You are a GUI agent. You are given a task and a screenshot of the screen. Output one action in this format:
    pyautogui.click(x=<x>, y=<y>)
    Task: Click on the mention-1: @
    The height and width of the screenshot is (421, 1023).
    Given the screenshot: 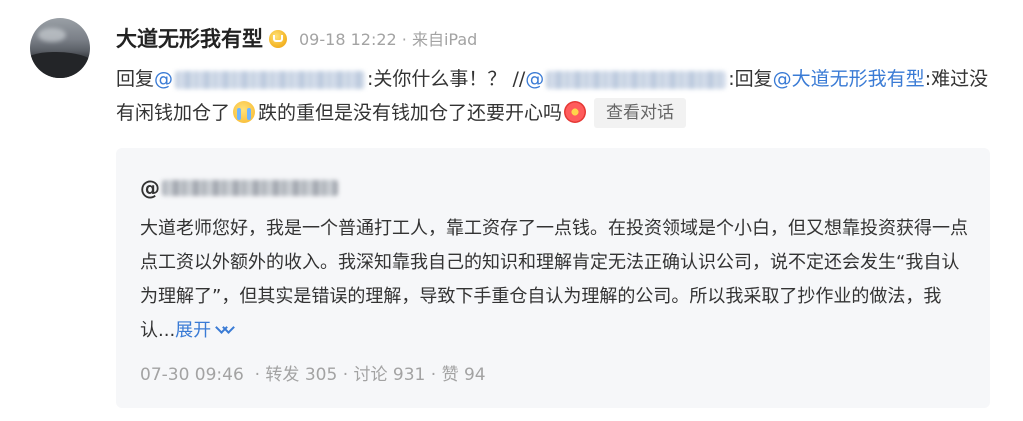 What is the action you would take?
    pyautogui.click(x=260, y=79)
    